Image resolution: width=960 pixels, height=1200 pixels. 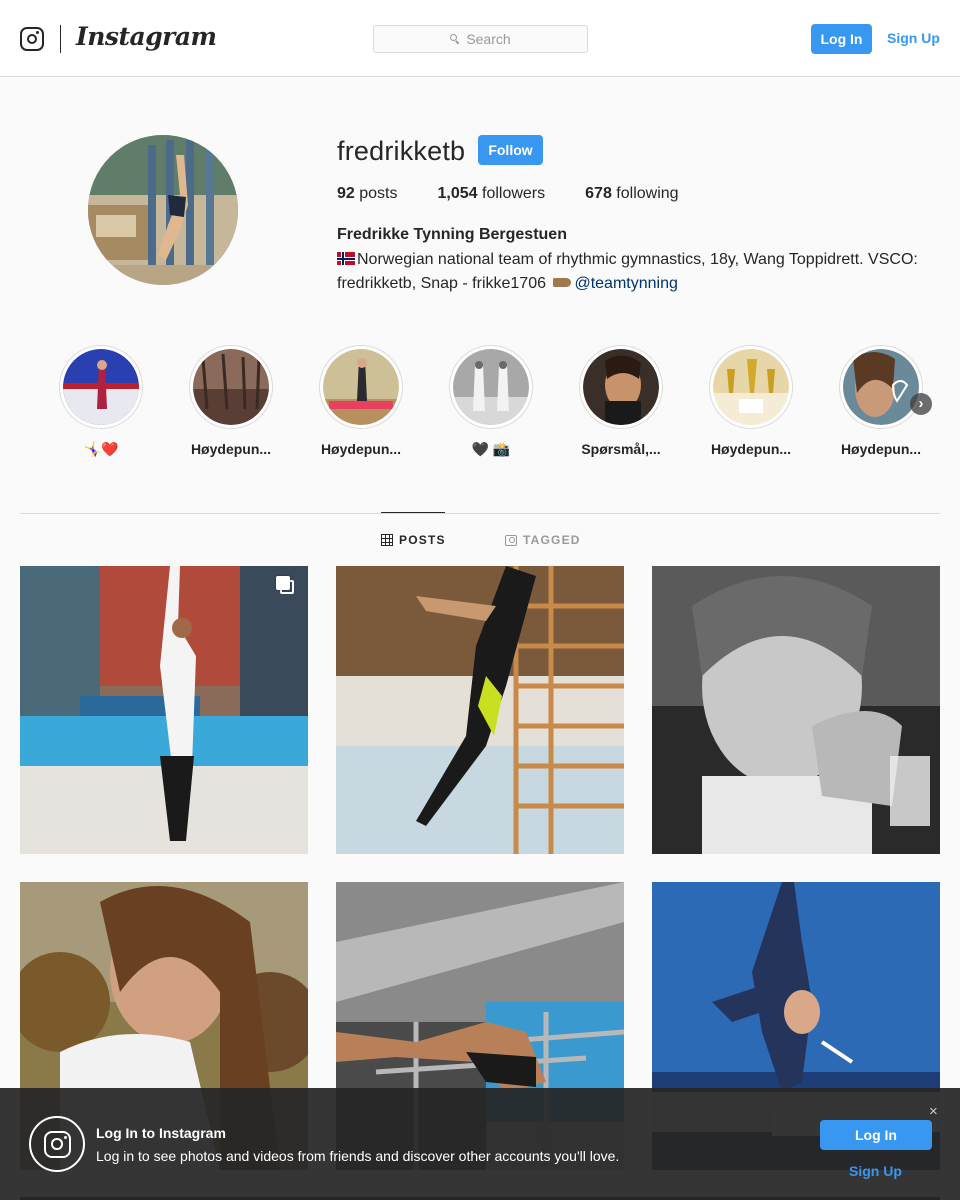 I want to click on profile-username: fredrikketb, so click(x=401, y=151).